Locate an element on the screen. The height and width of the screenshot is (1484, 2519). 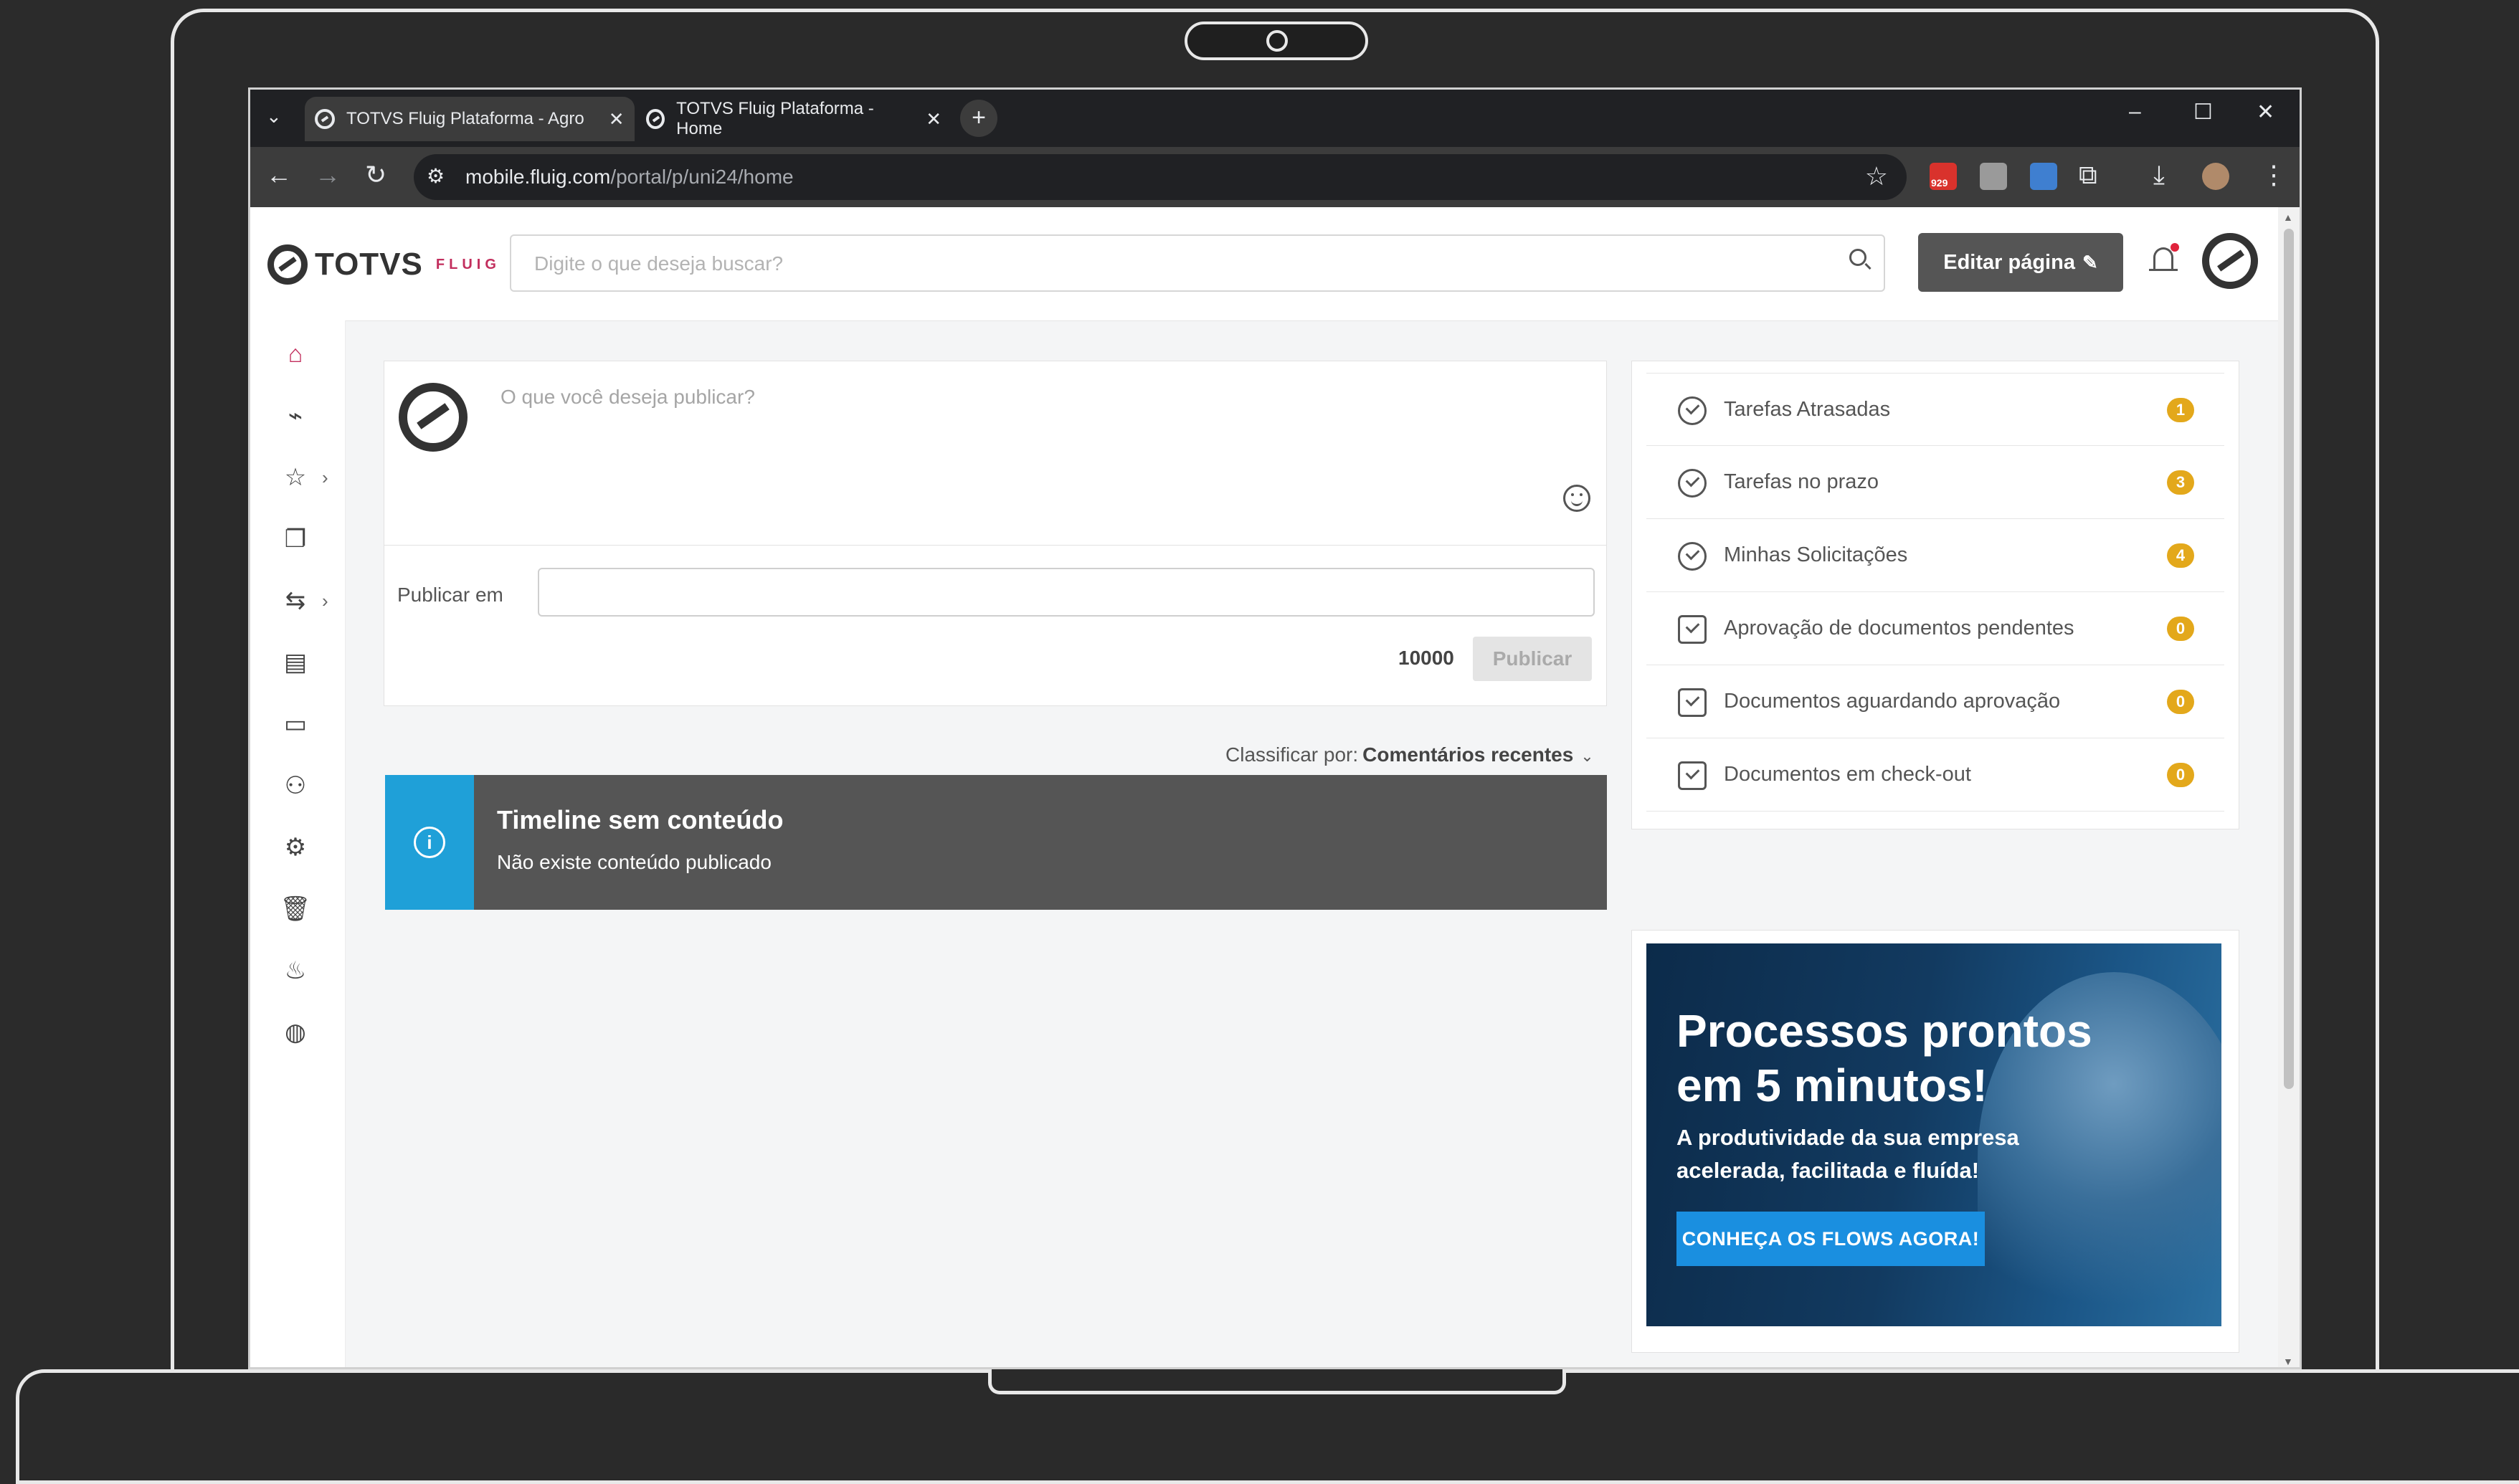
extensions-puzzle-icon: ⧉ is located at coordinates (2088, 175).